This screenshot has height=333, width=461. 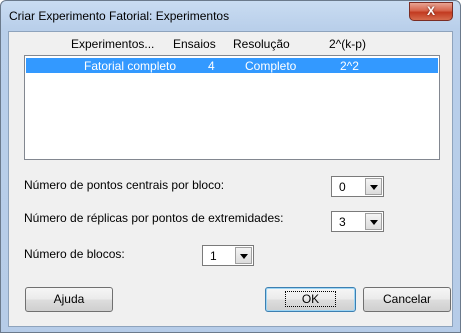 What do you see at coordinates (357, 186) in the screenshot?
I see `center-points-select: 0` at bounding box center [357, 186].